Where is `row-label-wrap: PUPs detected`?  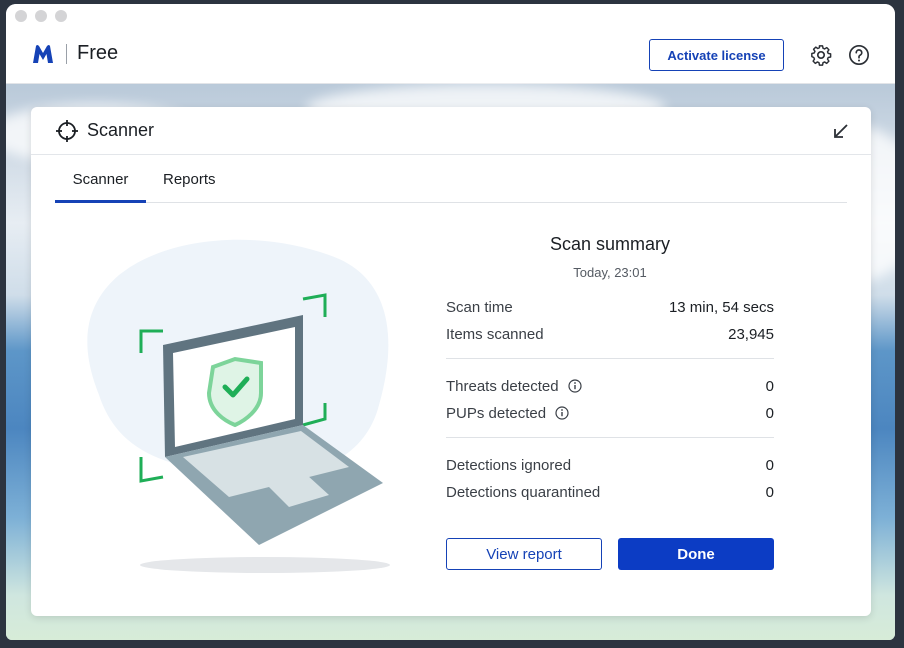
row-label-wrap: PUPs detected is located at coordinates (606, 413).